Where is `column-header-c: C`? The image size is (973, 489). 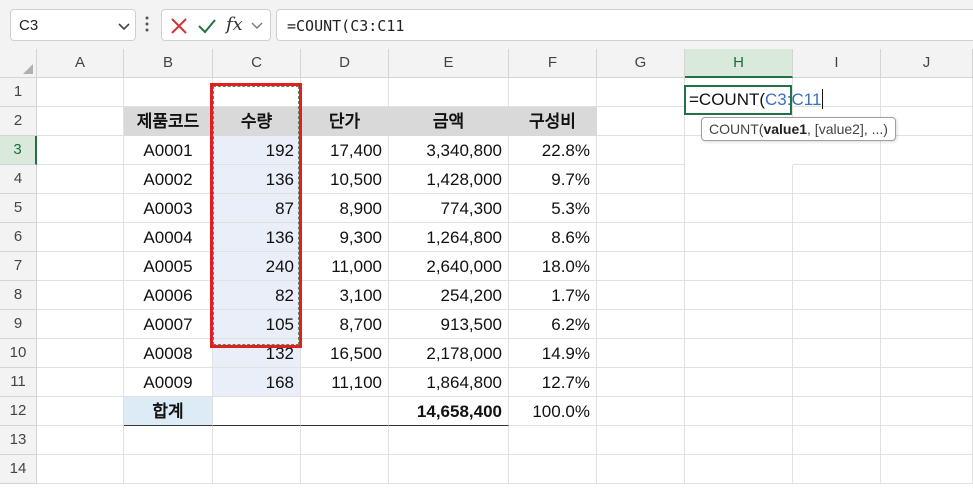
column-header-c: C is located at coordinates (257, 63).